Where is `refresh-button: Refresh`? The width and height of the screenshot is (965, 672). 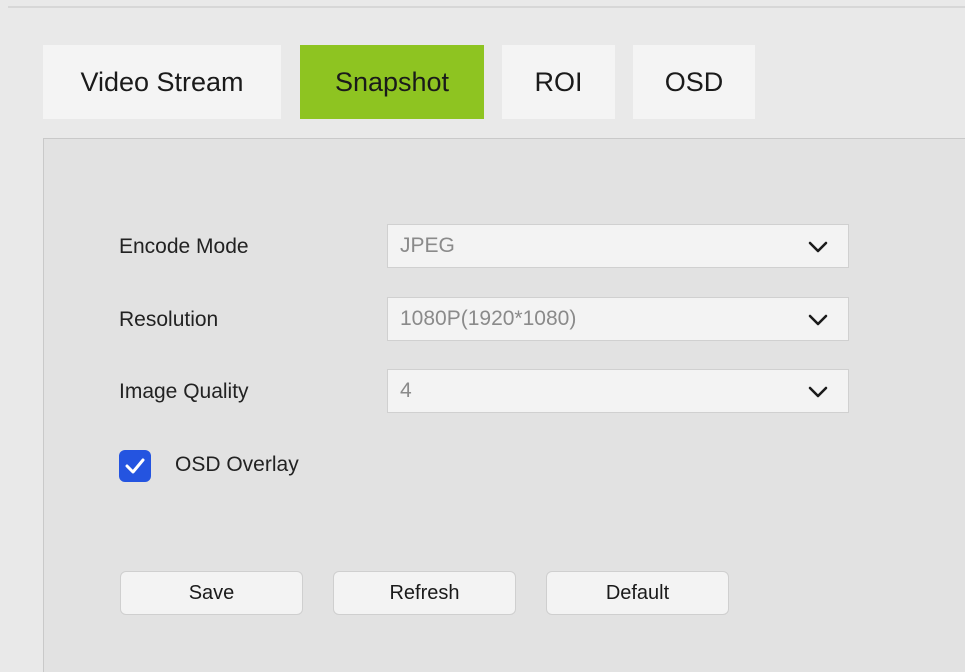 refresh-button: Refresh is located at coordinates (424, 593).